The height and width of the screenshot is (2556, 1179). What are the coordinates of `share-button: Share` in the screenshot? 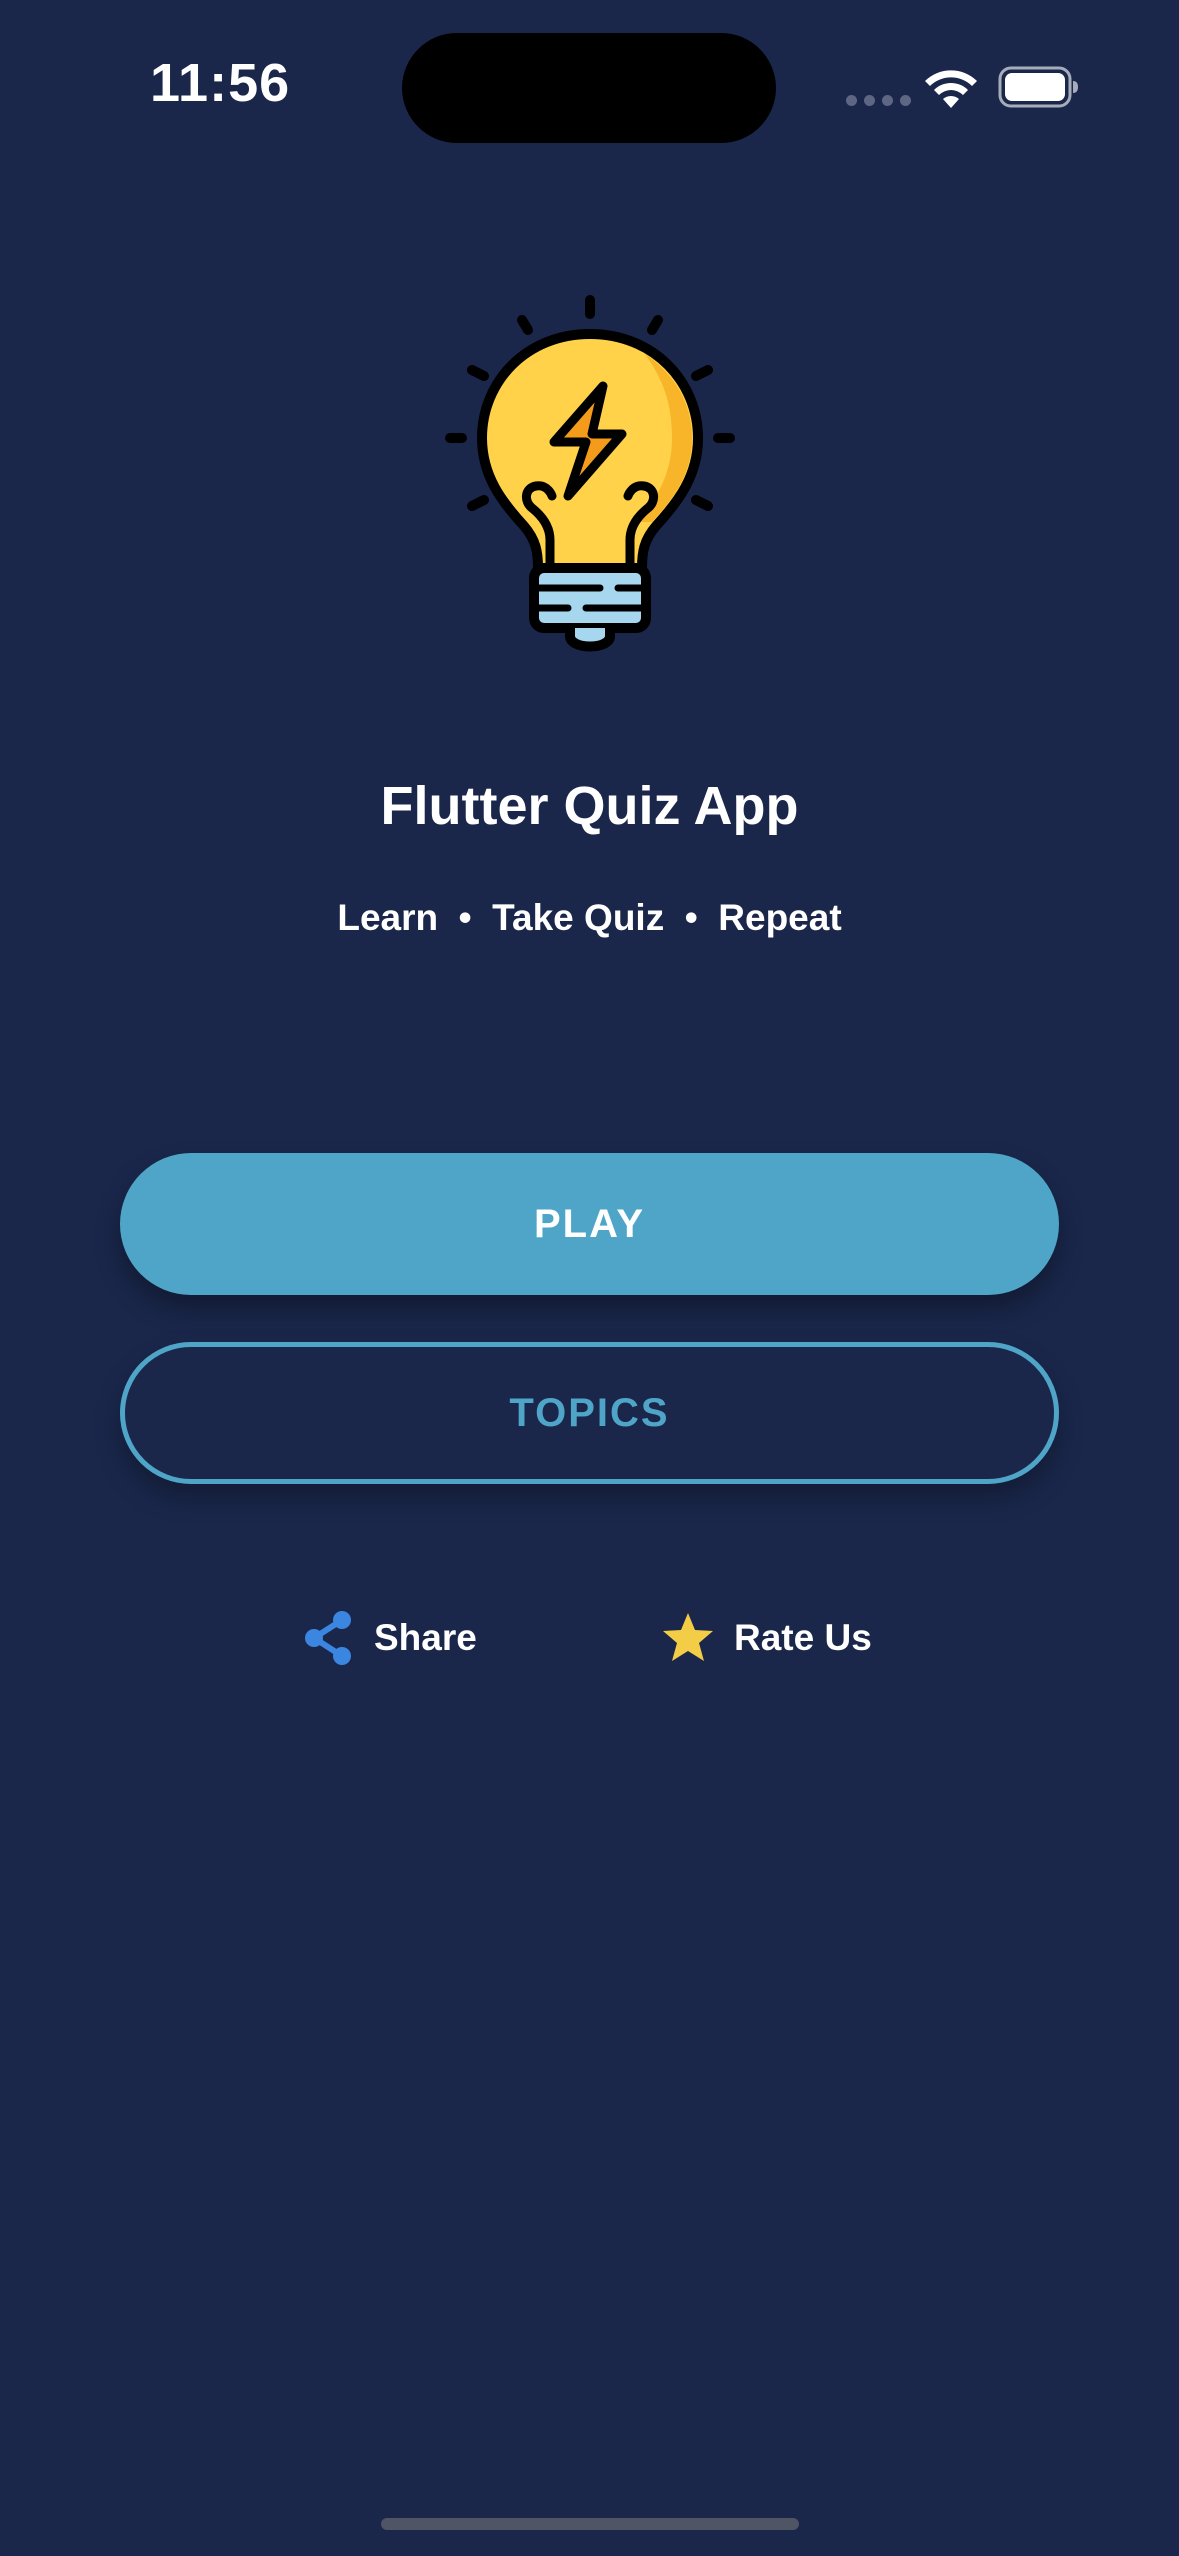 It's located at (389, 1638).